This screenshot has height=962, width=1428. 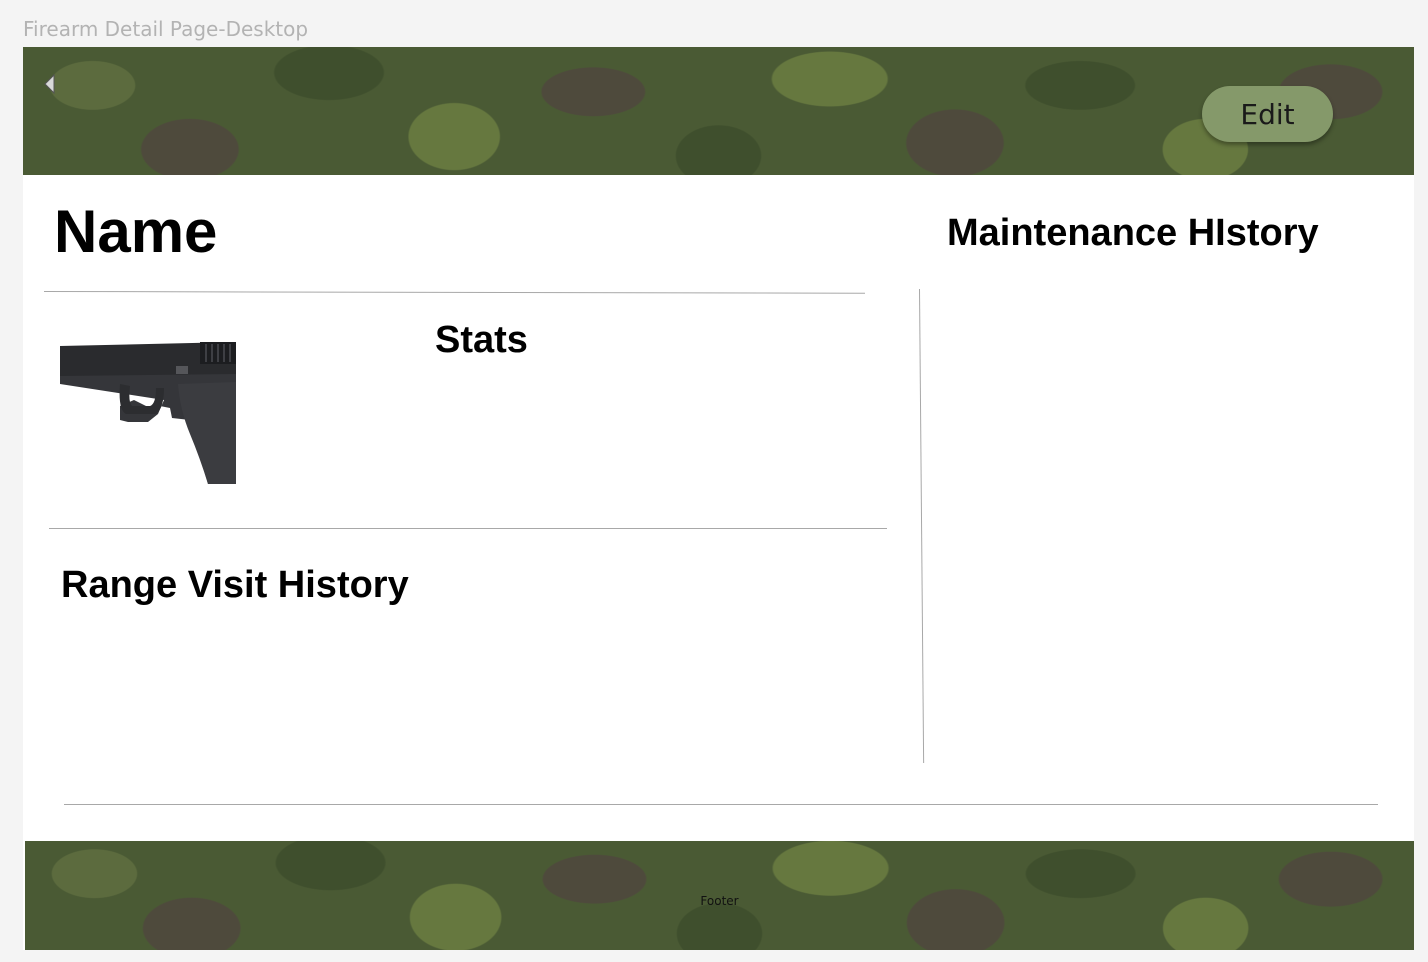 What do you see at coordinates (481, 340) in the screenshot?
I see `stats-heading: Stats` at bounding box center [481, 340].